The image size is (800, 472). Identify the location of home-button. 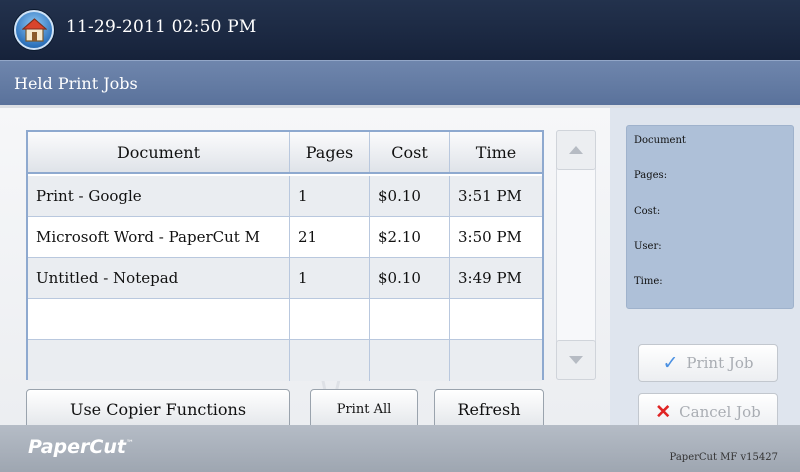
(34, 30).